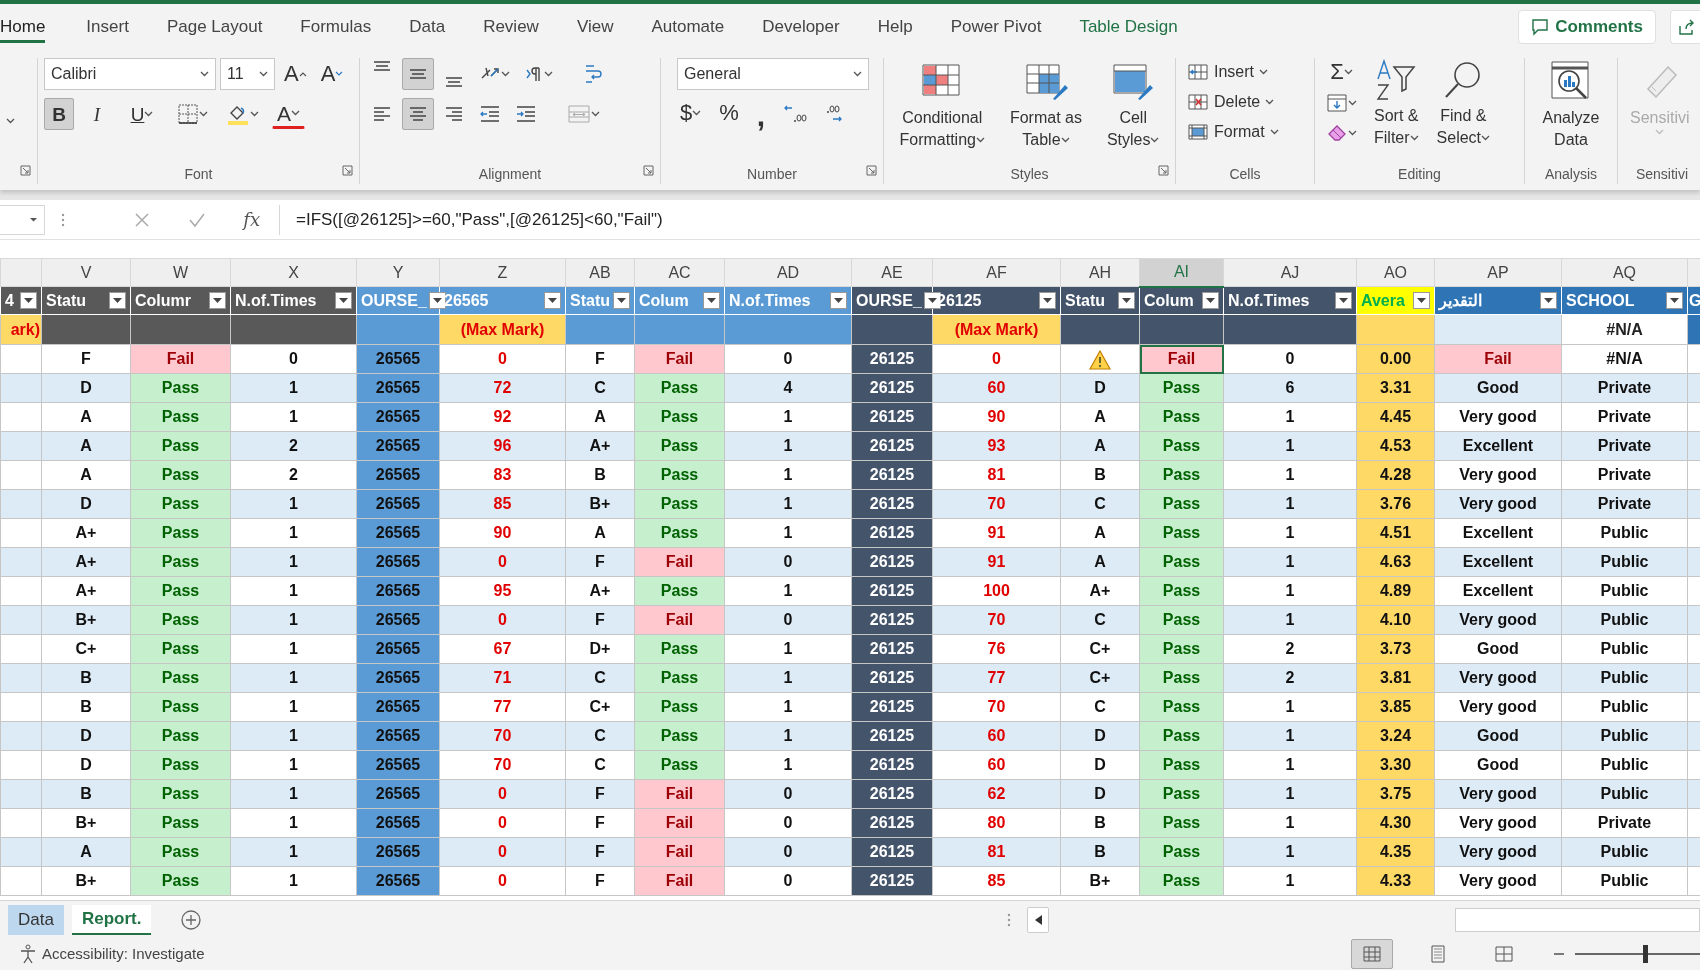 This screenshot has width=1700, height=970. Describe the element at coordinates (729, 113) in the screenshot. I see `percent-button: %` at that location.